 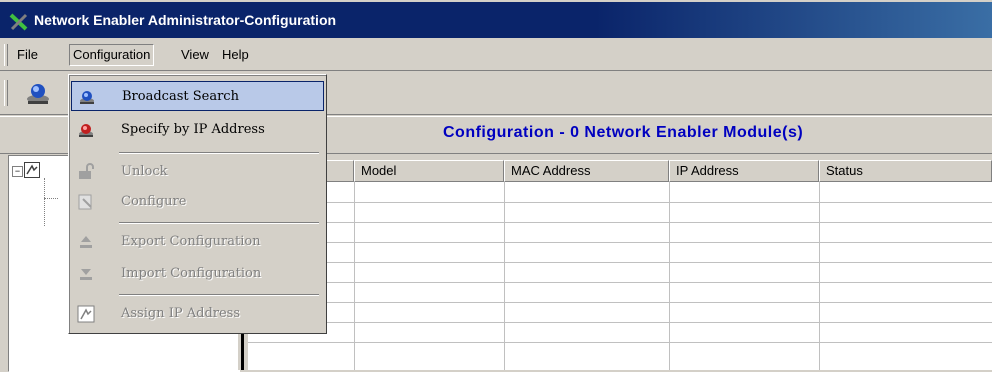 I want to click on menu-item-label: Configure, so click(x=154, y=201).